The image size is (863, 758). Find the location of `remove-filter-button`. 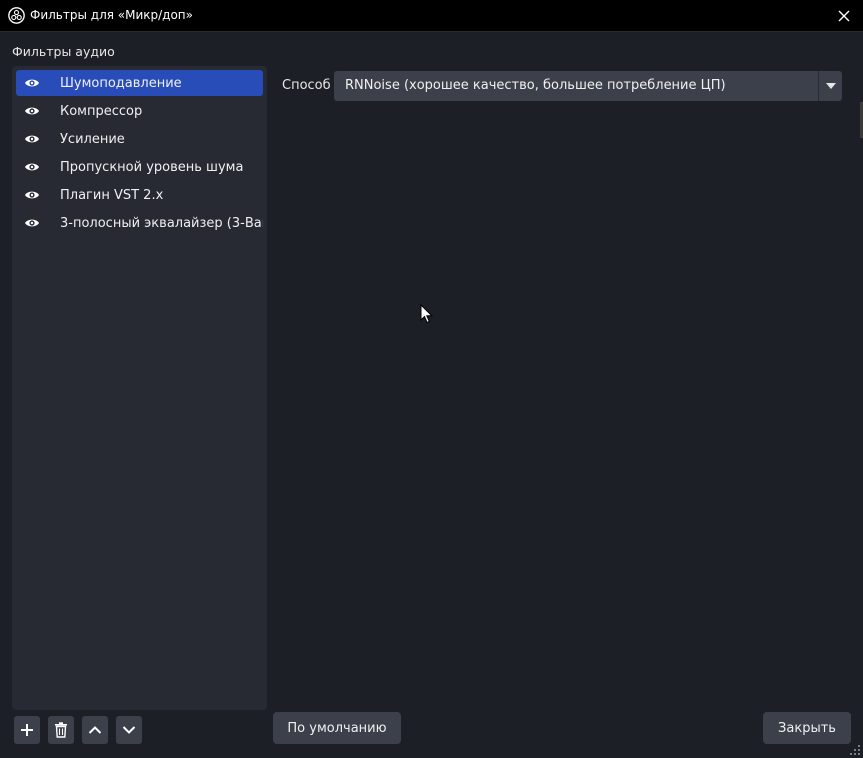

remove-filter-button is located at coordinates (61, 730).